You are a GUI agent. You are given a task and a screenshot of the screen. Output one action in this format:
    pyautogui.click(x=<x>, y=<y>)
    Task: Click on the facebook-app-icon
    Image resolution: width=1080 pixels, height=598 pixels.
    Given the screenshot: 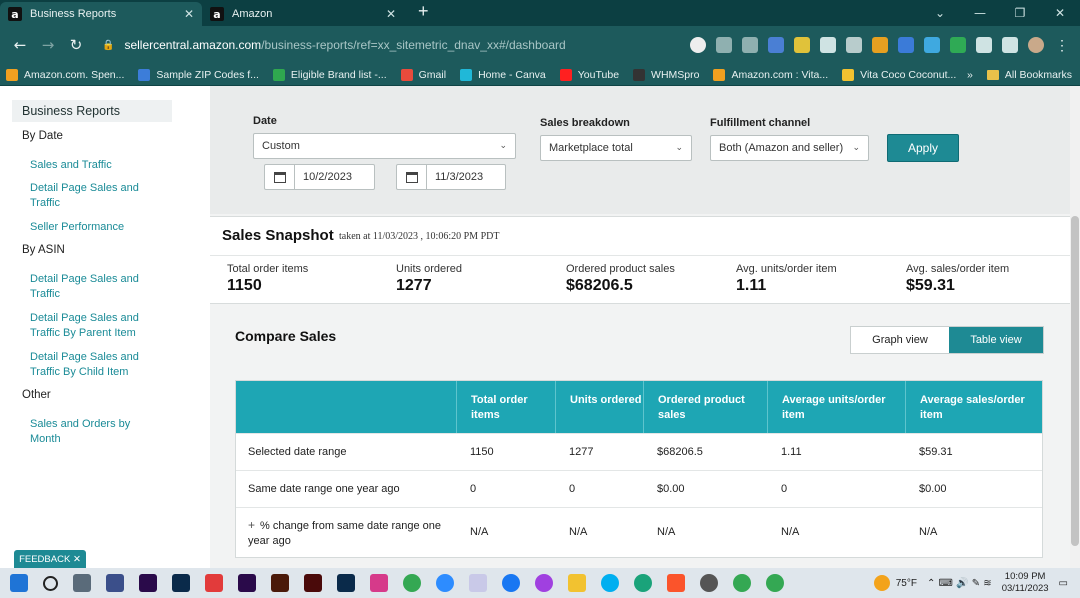 What is the action you would take?
    pyautogui.click(x=511, y=583)
    